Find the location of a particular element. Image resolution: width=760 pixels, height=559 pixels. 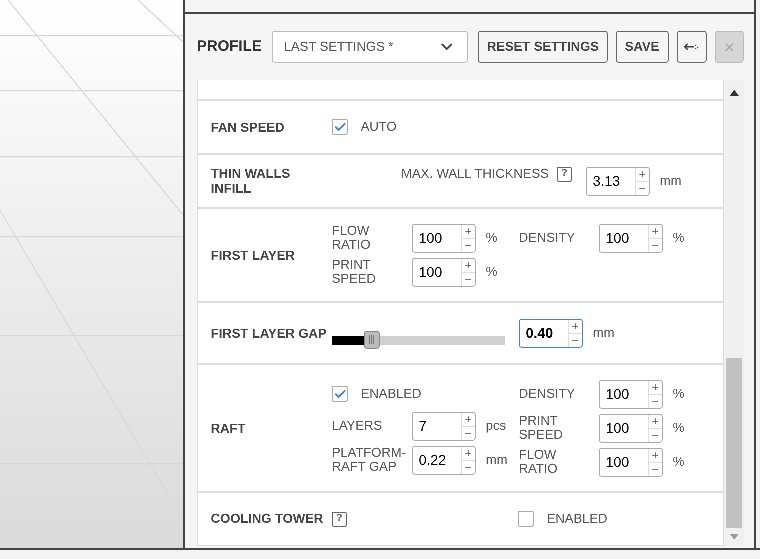

export-button is located at coordinates (691, 47).